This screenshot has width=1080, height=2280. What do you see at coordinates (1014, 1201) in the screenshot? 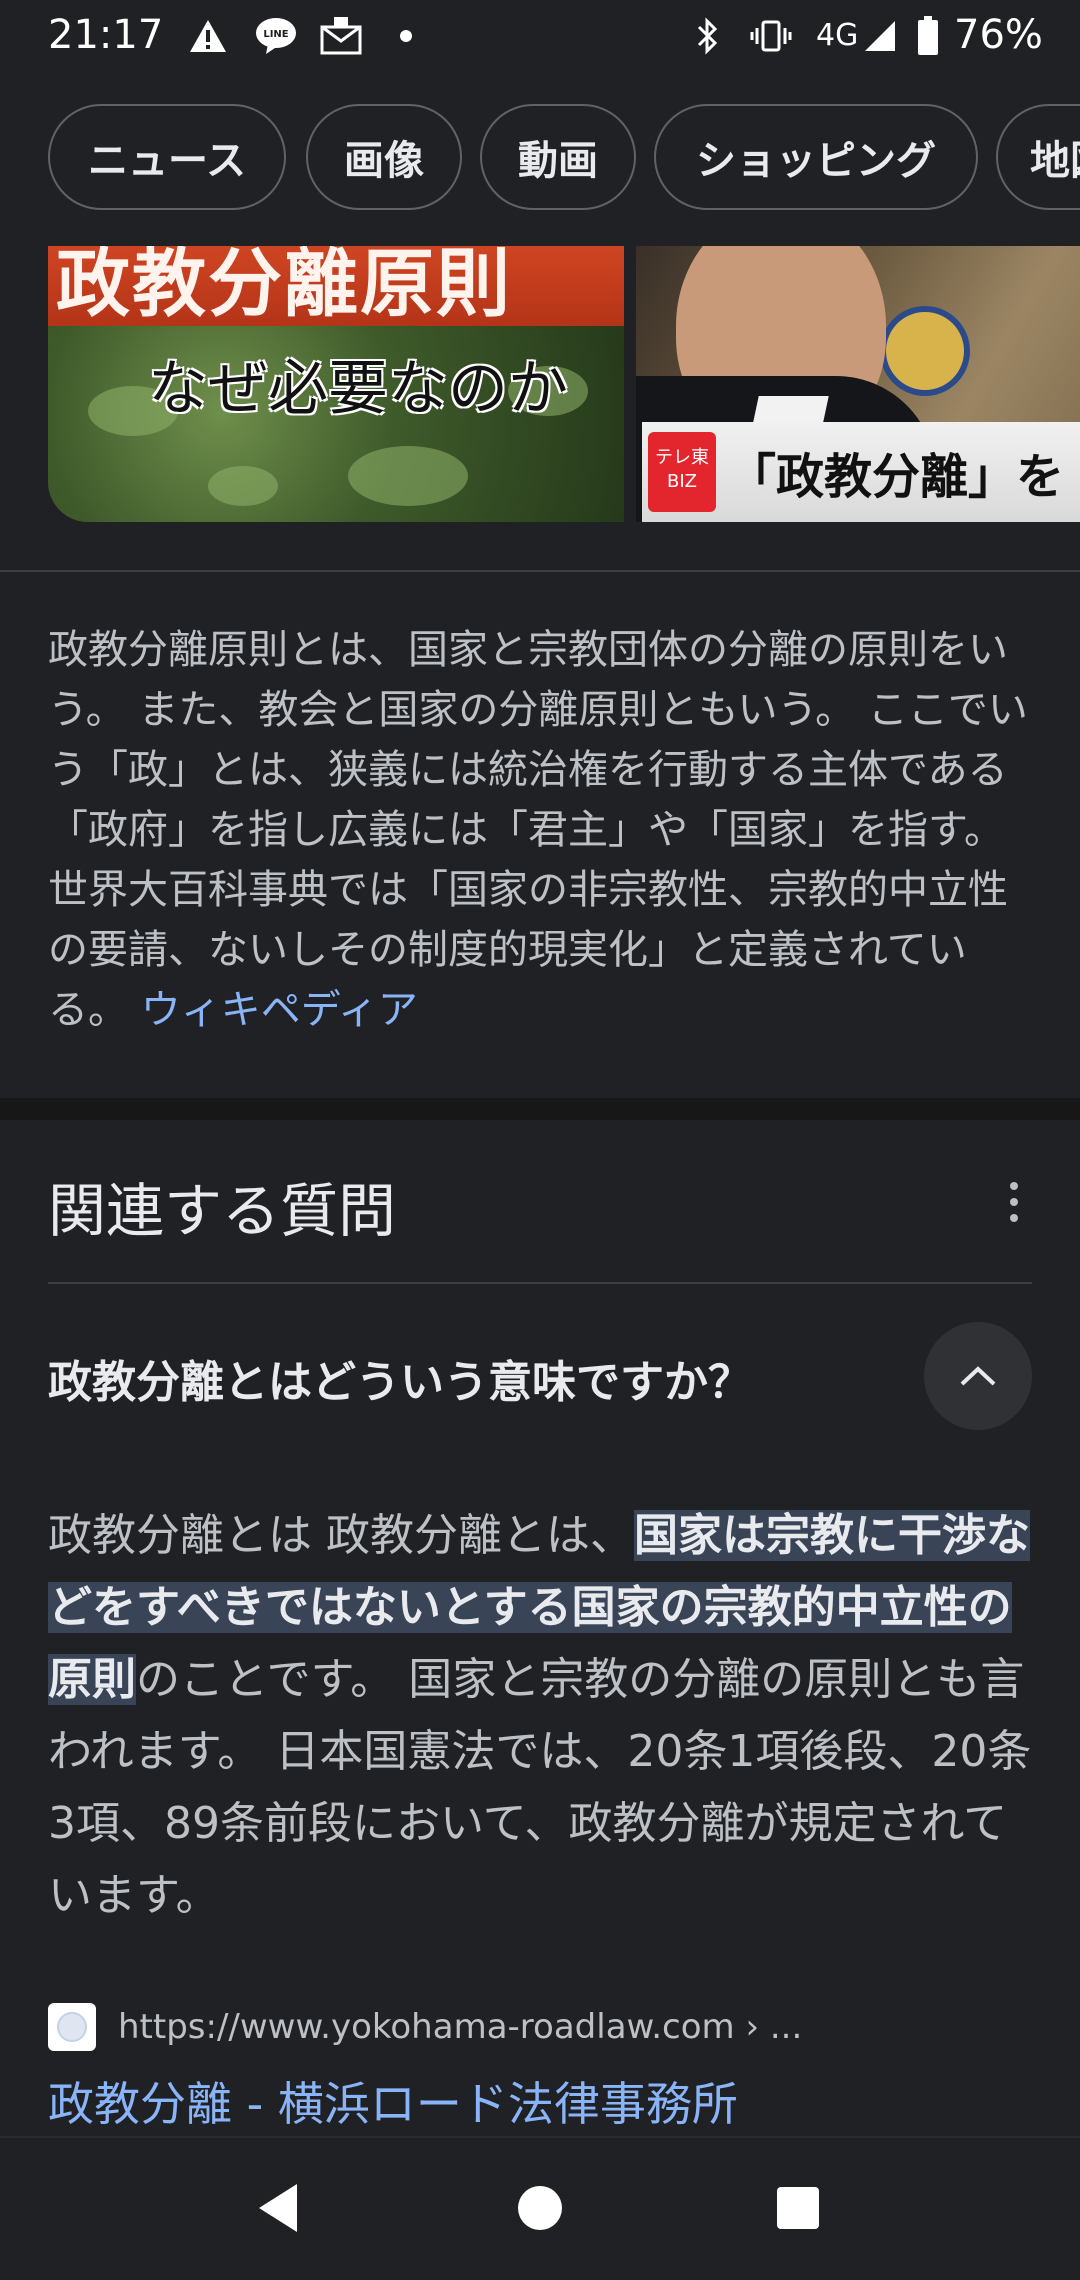
I see `more-options-icon` at bounding box center [1014, 1201].